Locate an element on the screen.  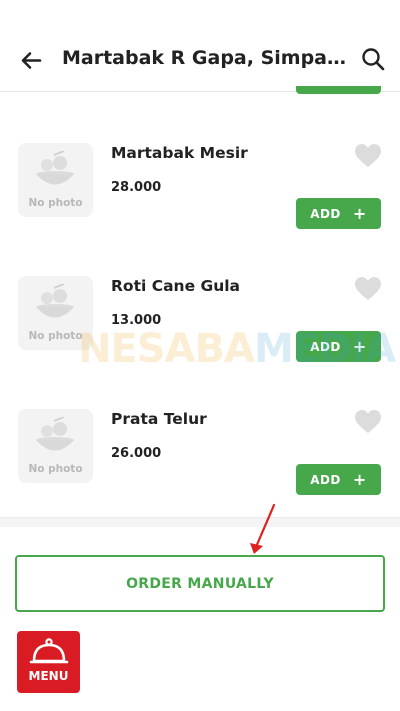
item-name: Prata Telur is located at coordinates (159, 419).